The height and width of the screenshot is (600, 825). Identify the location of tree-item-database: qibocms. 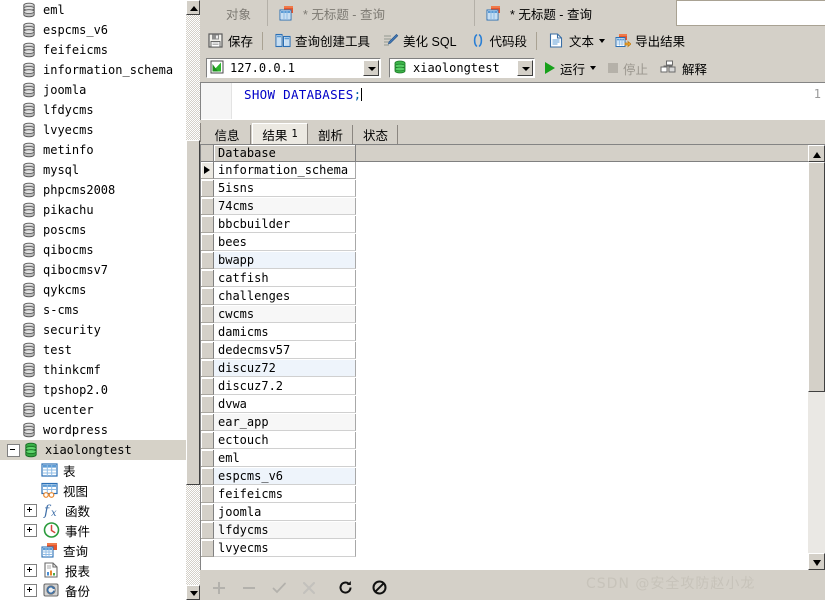
(93, 250).